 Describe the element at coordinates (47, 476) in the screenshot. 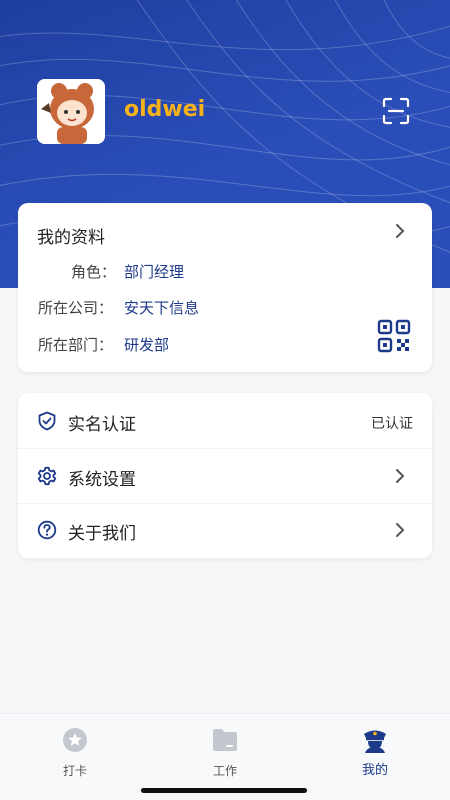

I see `gear-icon` at that location.